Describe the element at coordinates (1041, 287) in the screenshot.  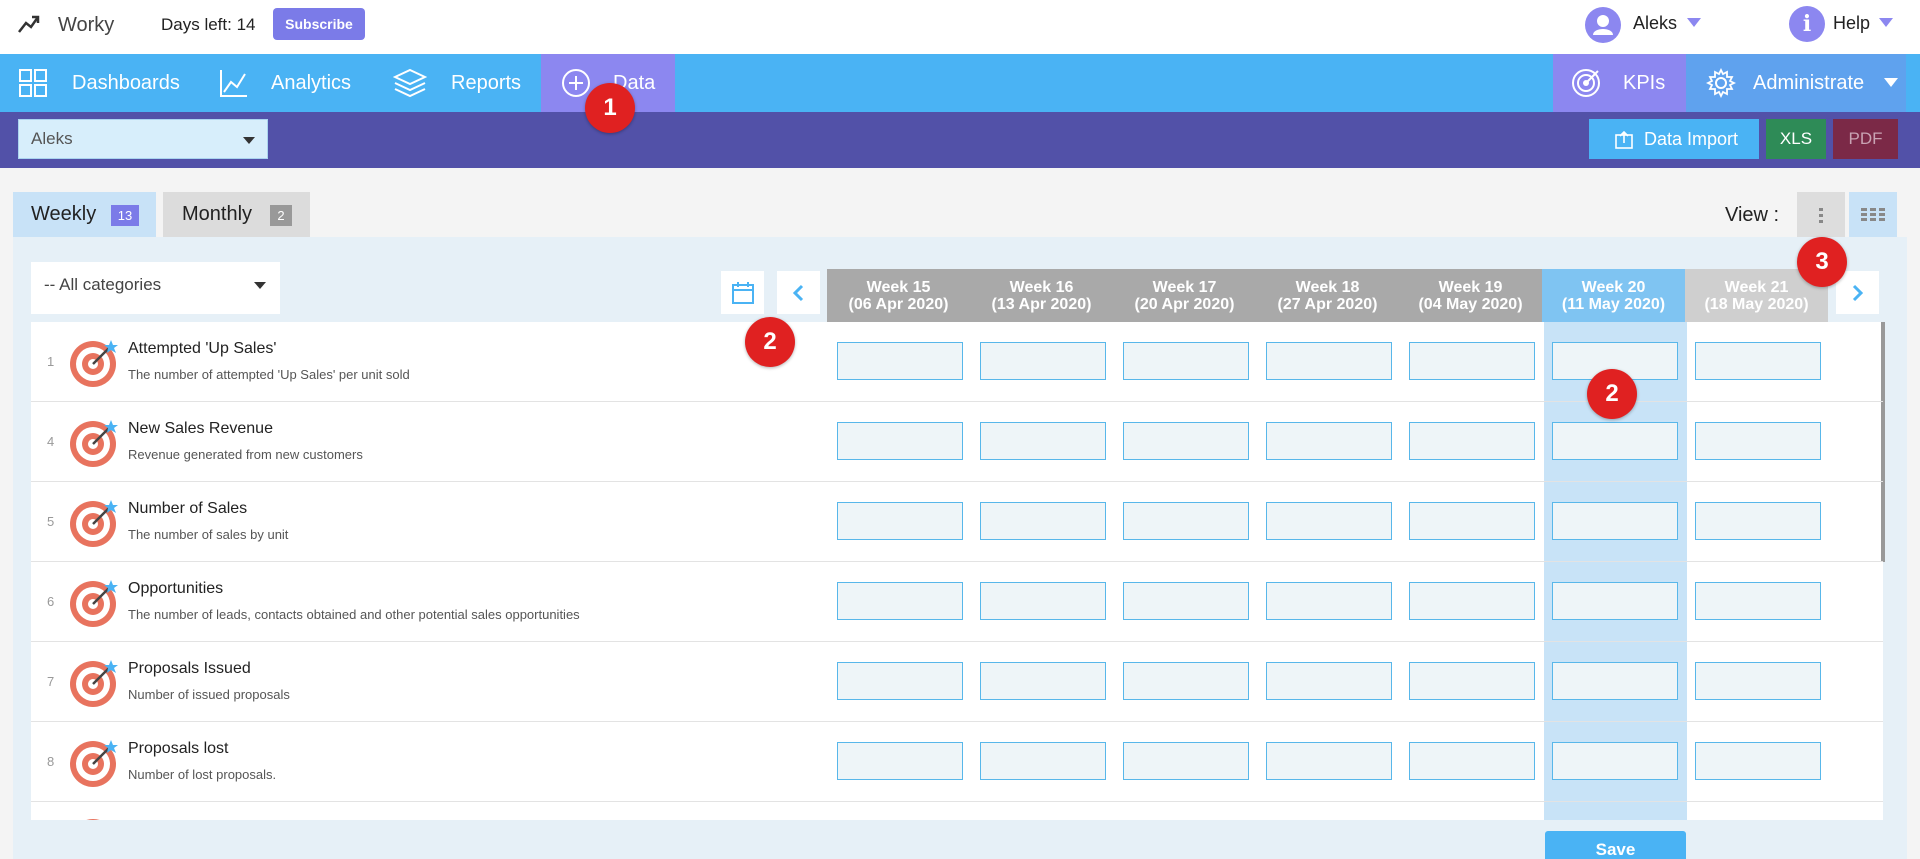
I see `week-number: Week 16` at that location.